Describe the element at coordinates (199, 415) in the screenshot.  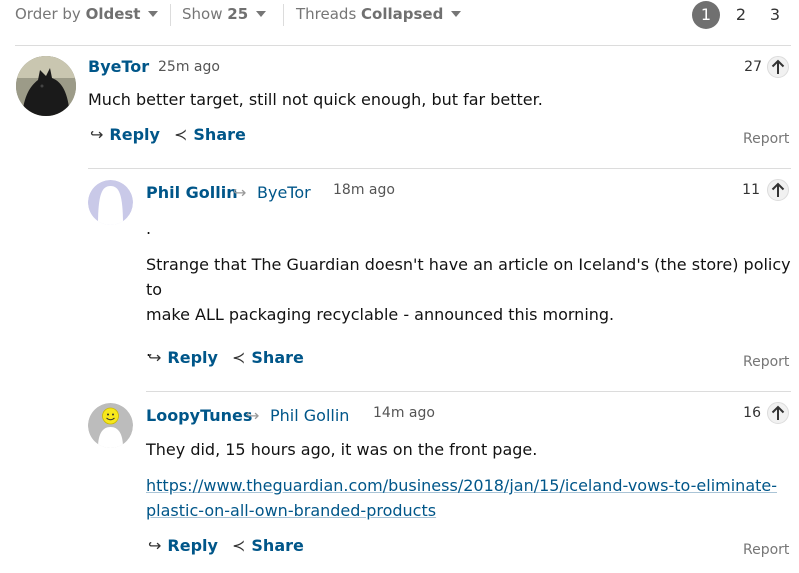
I see `author-name: LoopyTunes` at that location.